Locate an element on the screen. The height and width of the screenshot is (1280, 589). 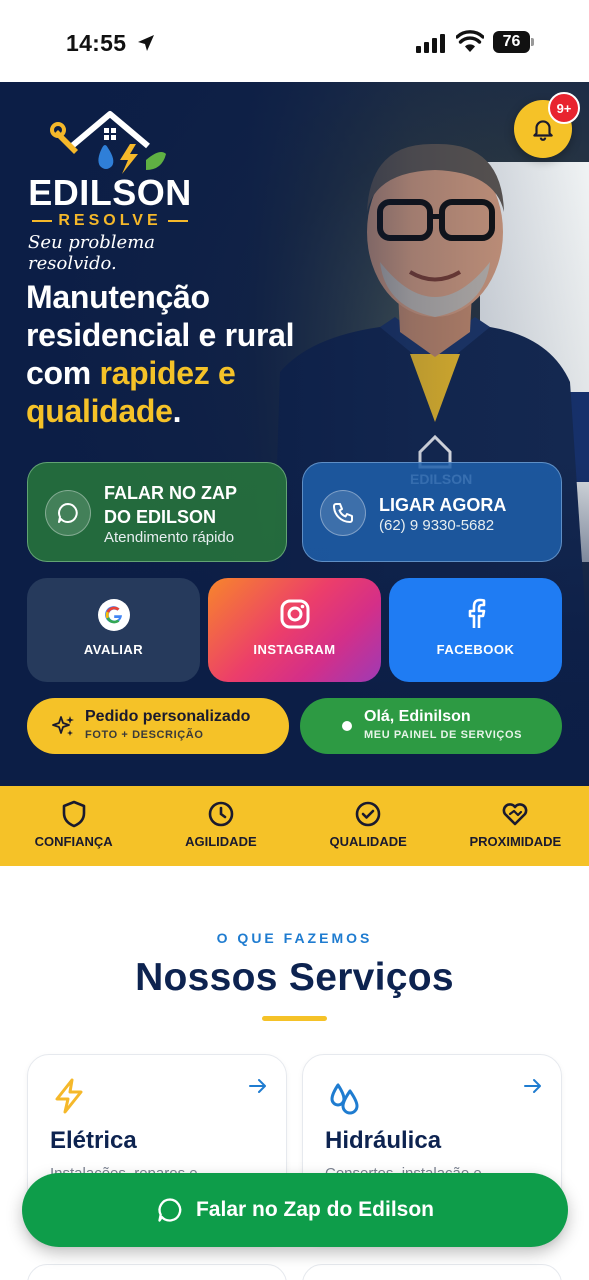
value-agility: AGILIDADE is located at coordinates (220, 826).